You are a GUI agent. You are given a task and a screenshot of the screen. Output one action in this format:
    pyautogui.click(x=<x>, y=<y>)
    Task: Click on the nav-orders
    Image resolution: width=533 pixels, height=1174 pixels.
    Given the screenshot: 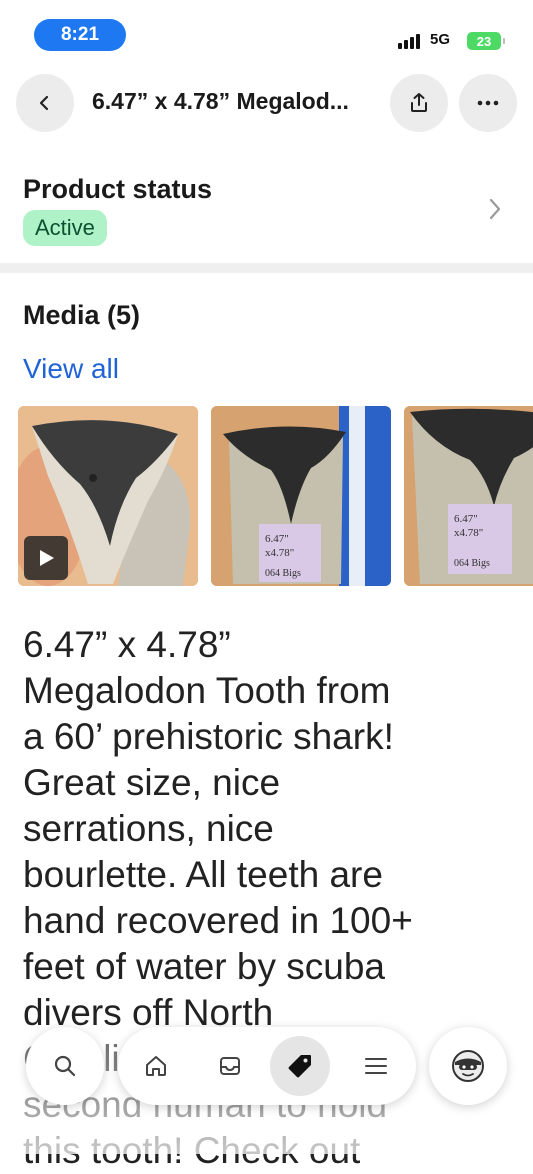 What is the action you would take?
    pyautogui.click(x=230, y=1066)
    